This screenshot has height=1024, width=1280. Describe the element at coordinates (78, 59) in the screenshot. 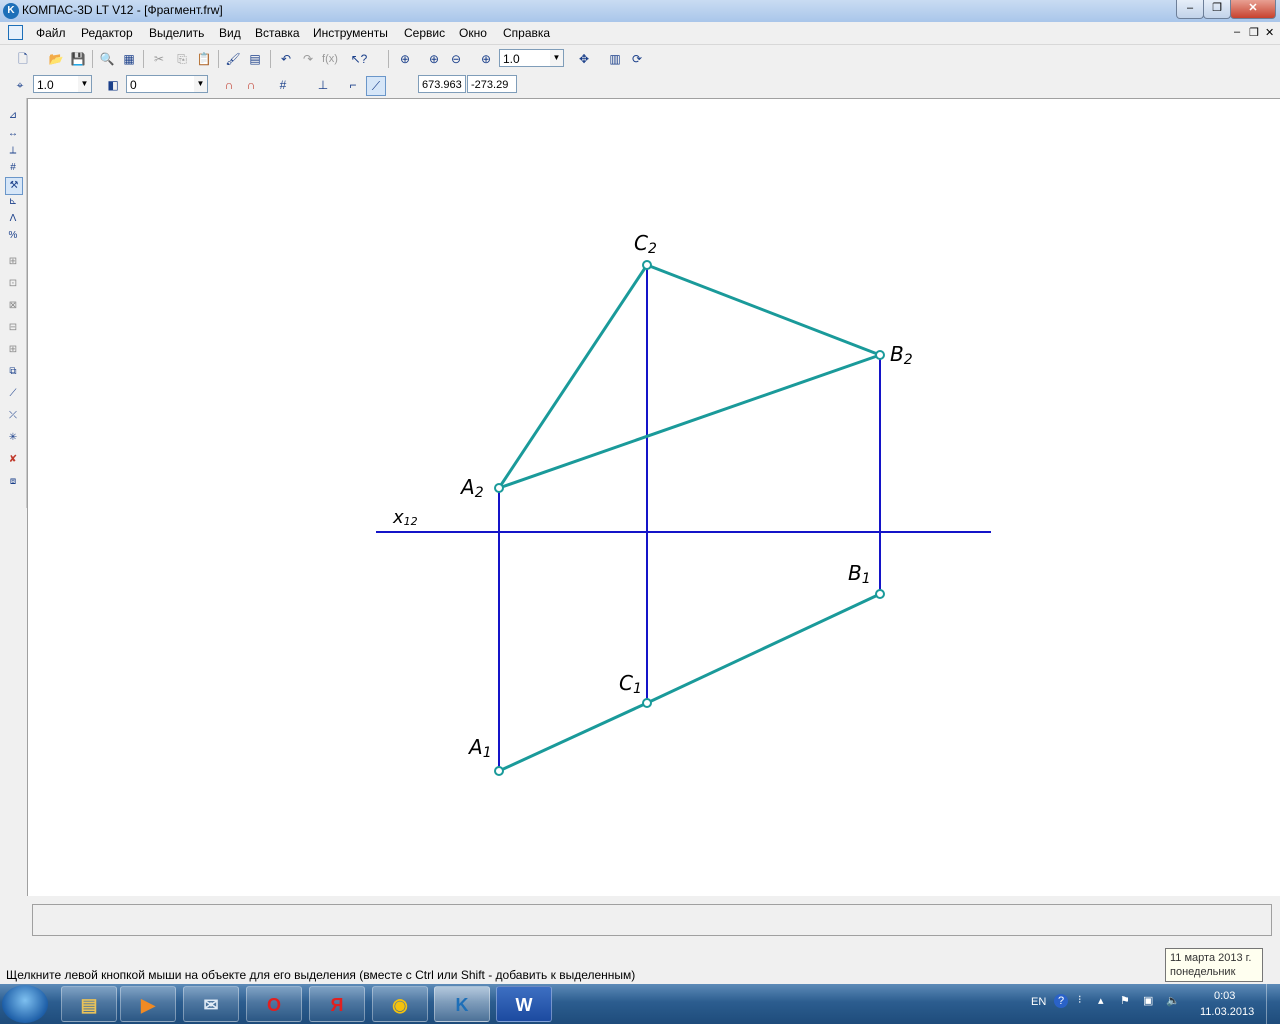

I see `save-icon: 💾` at that location.